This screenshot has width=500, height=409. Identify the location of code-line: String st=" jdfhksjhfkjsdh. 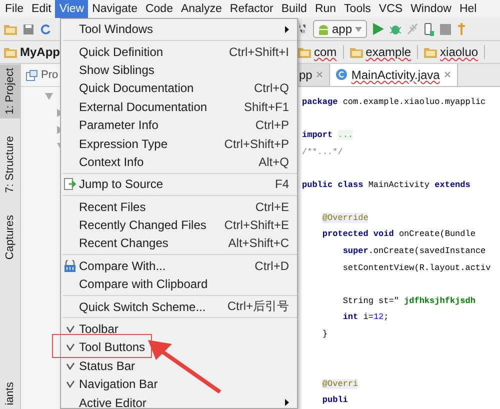
(409, 301).